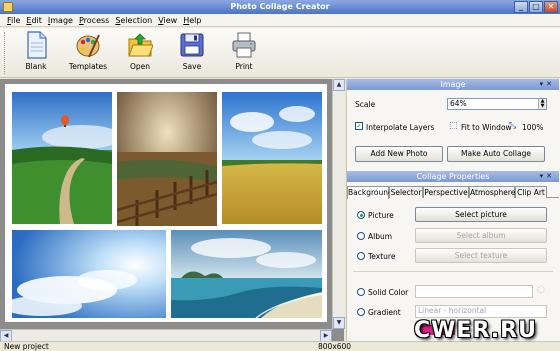 The image size is (560, 351). I want to click on blank-button: Blank, so click(36, 53).